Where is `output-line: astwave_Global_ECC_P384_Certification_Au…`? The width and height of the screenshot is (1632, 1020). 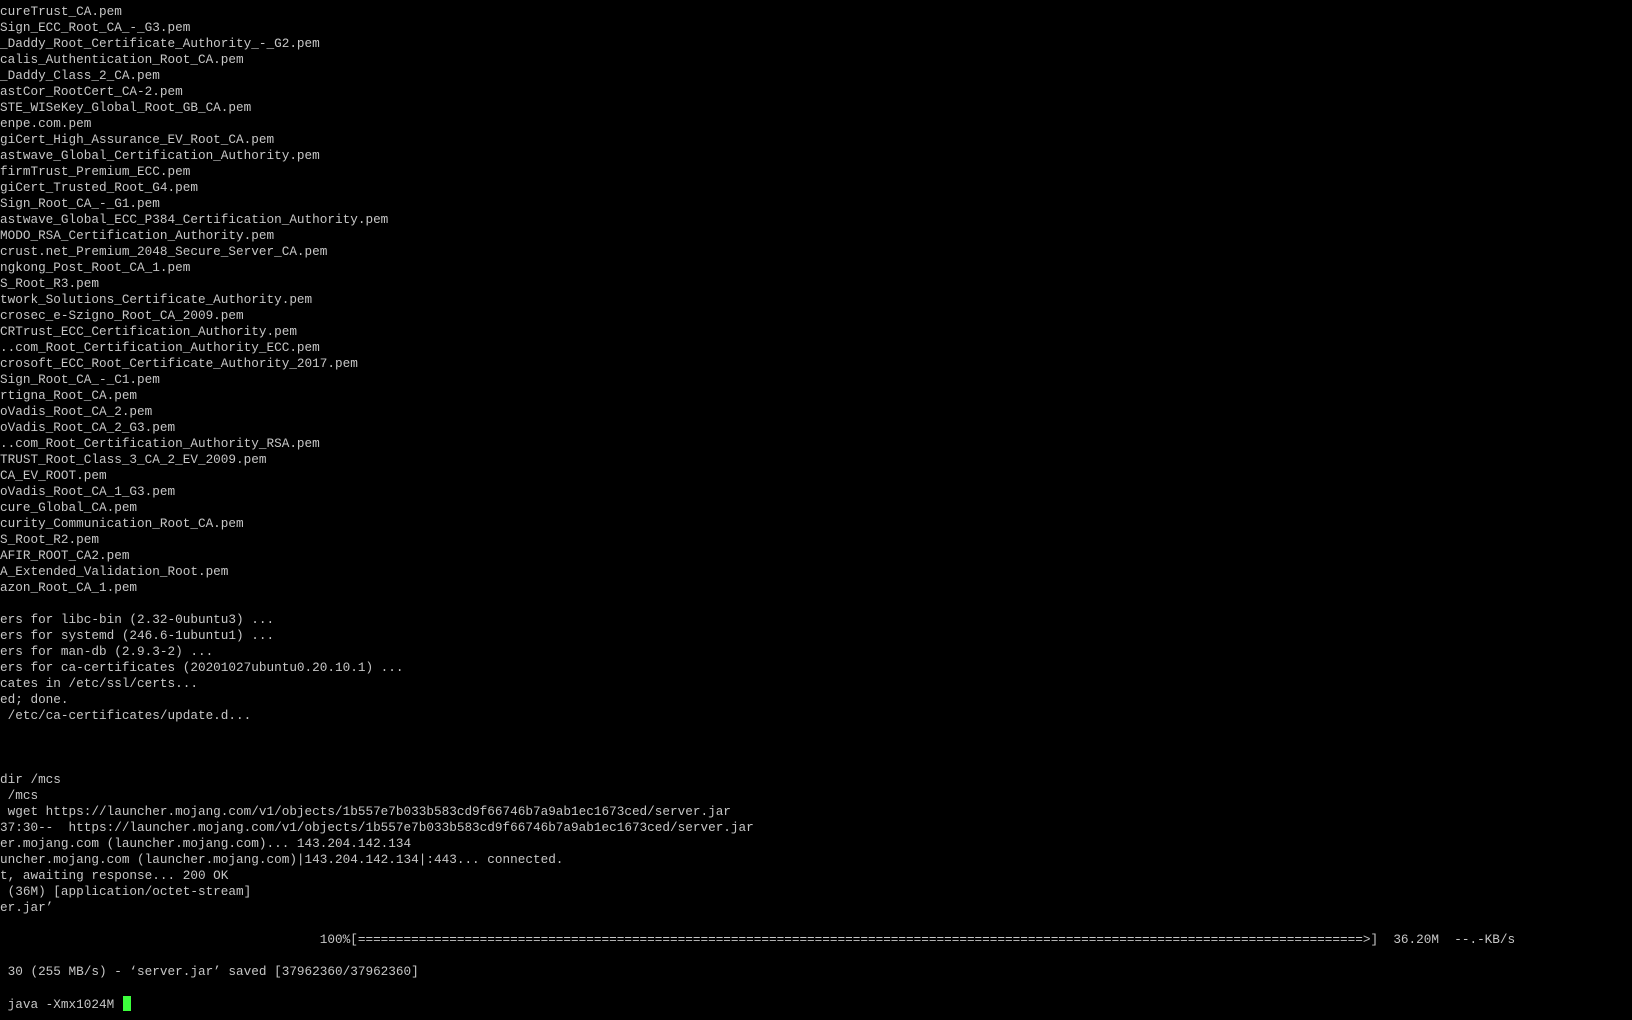 output-line: astwave_Global_ECC_P384_Certification_Au… is located at coordinates (194, 219).